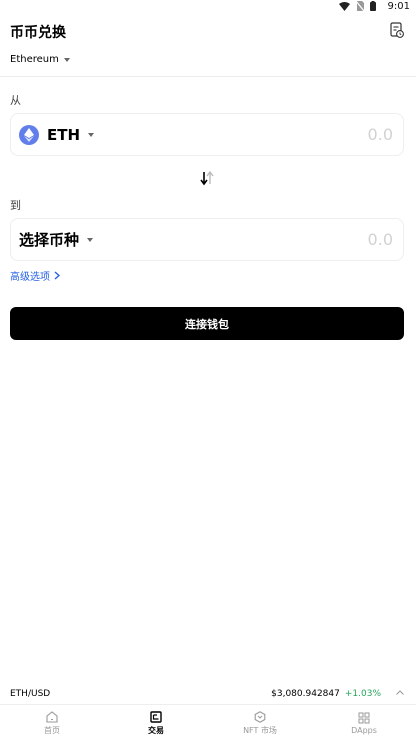 The image size is (416, 742). Describe the element at coordinates (29, 134) in the screenshot. I see `eth-logo-icon` at that location.